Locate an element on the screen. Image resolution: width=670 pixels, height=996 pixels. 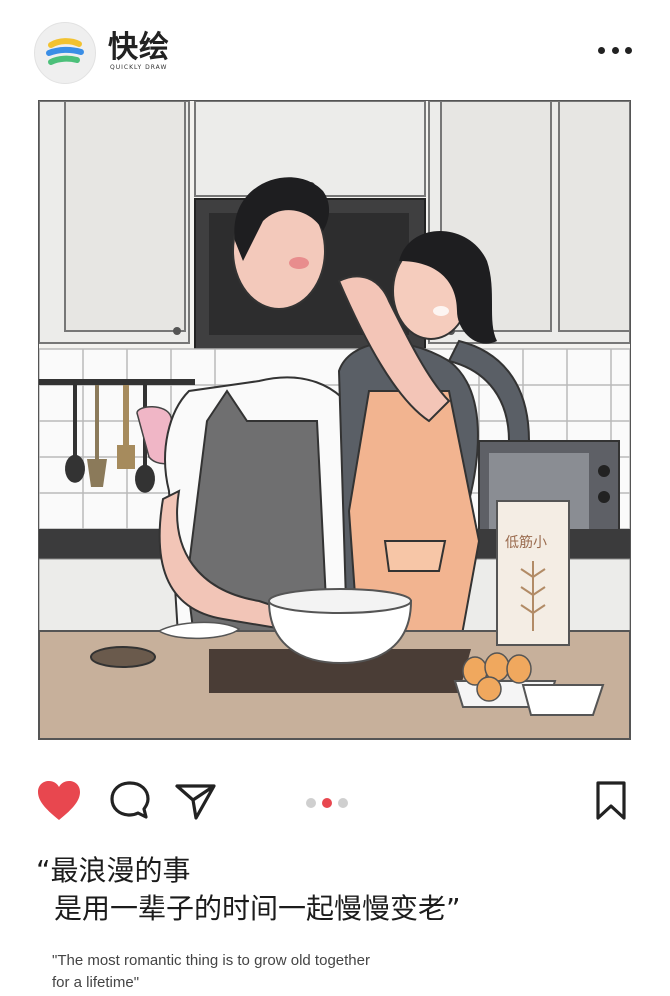
like-button is located at coordinates (59, 803).